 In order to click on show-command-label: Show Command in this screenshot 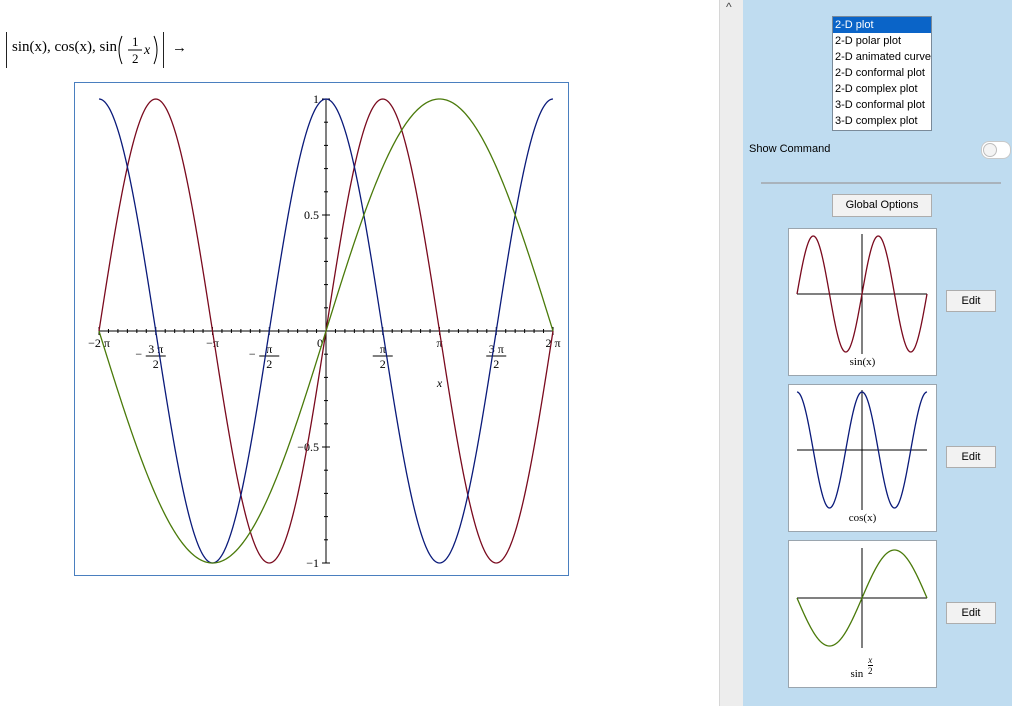, I will do `click(790, 149)`.